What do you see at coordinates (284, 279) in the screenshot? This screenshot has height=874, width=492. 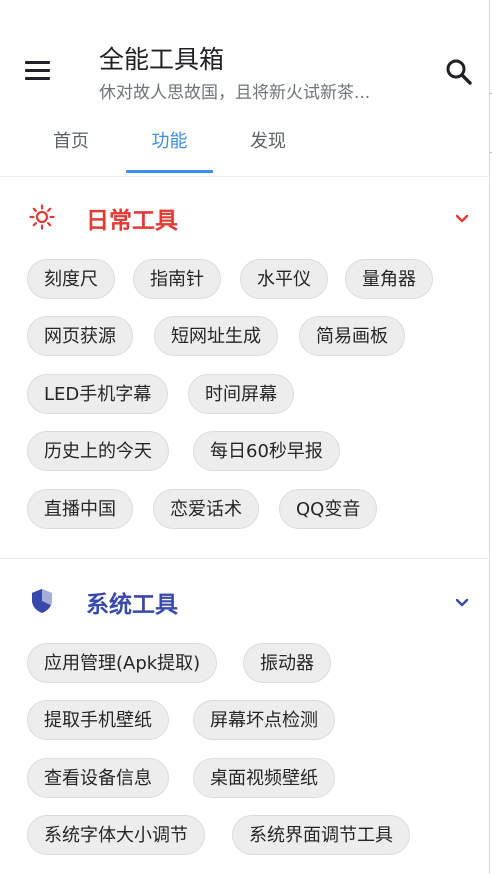 I see `chip-level: 水平仪` at bounding box center [284, 279].